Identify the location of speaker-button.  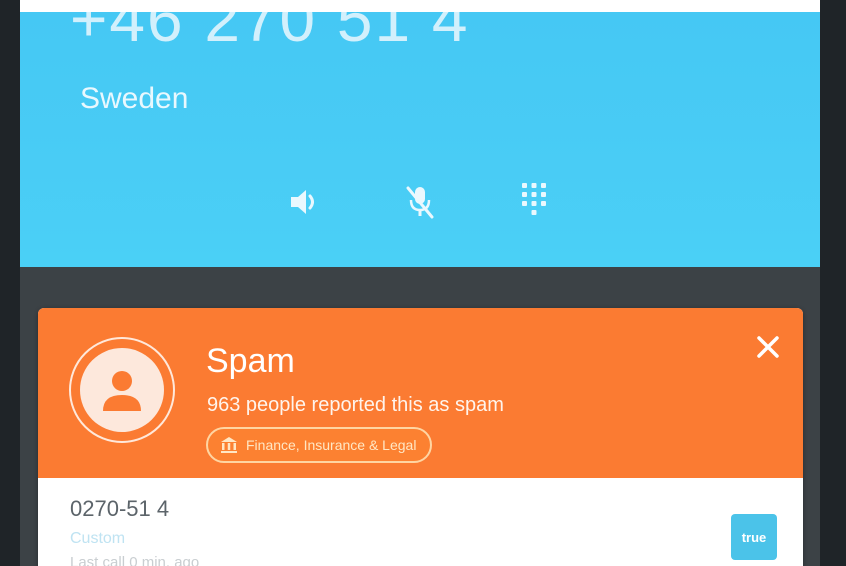
(305, 202).